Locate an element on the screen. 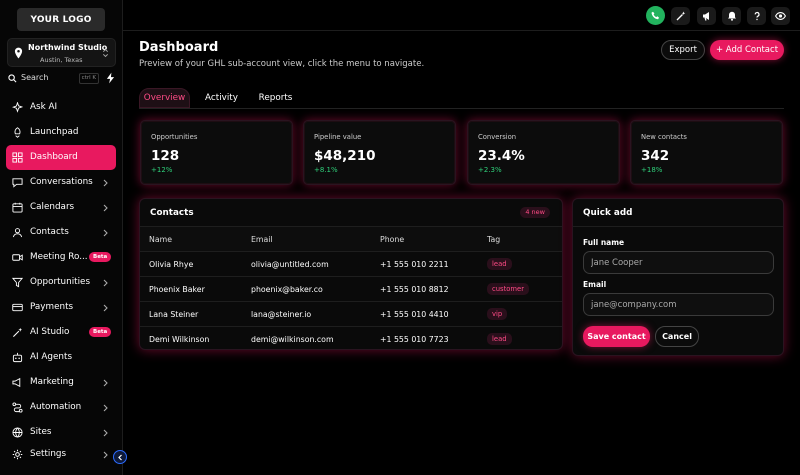  sidebar-item-ai-studio: AI Studio Beta is located at coordinates (61, 332).